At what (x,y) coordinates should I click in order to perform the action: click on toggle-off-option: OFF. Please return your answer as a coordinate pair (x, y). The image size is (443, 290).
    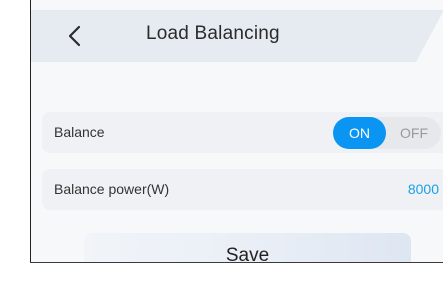
    Looking at the image, I should click on (414, 133).